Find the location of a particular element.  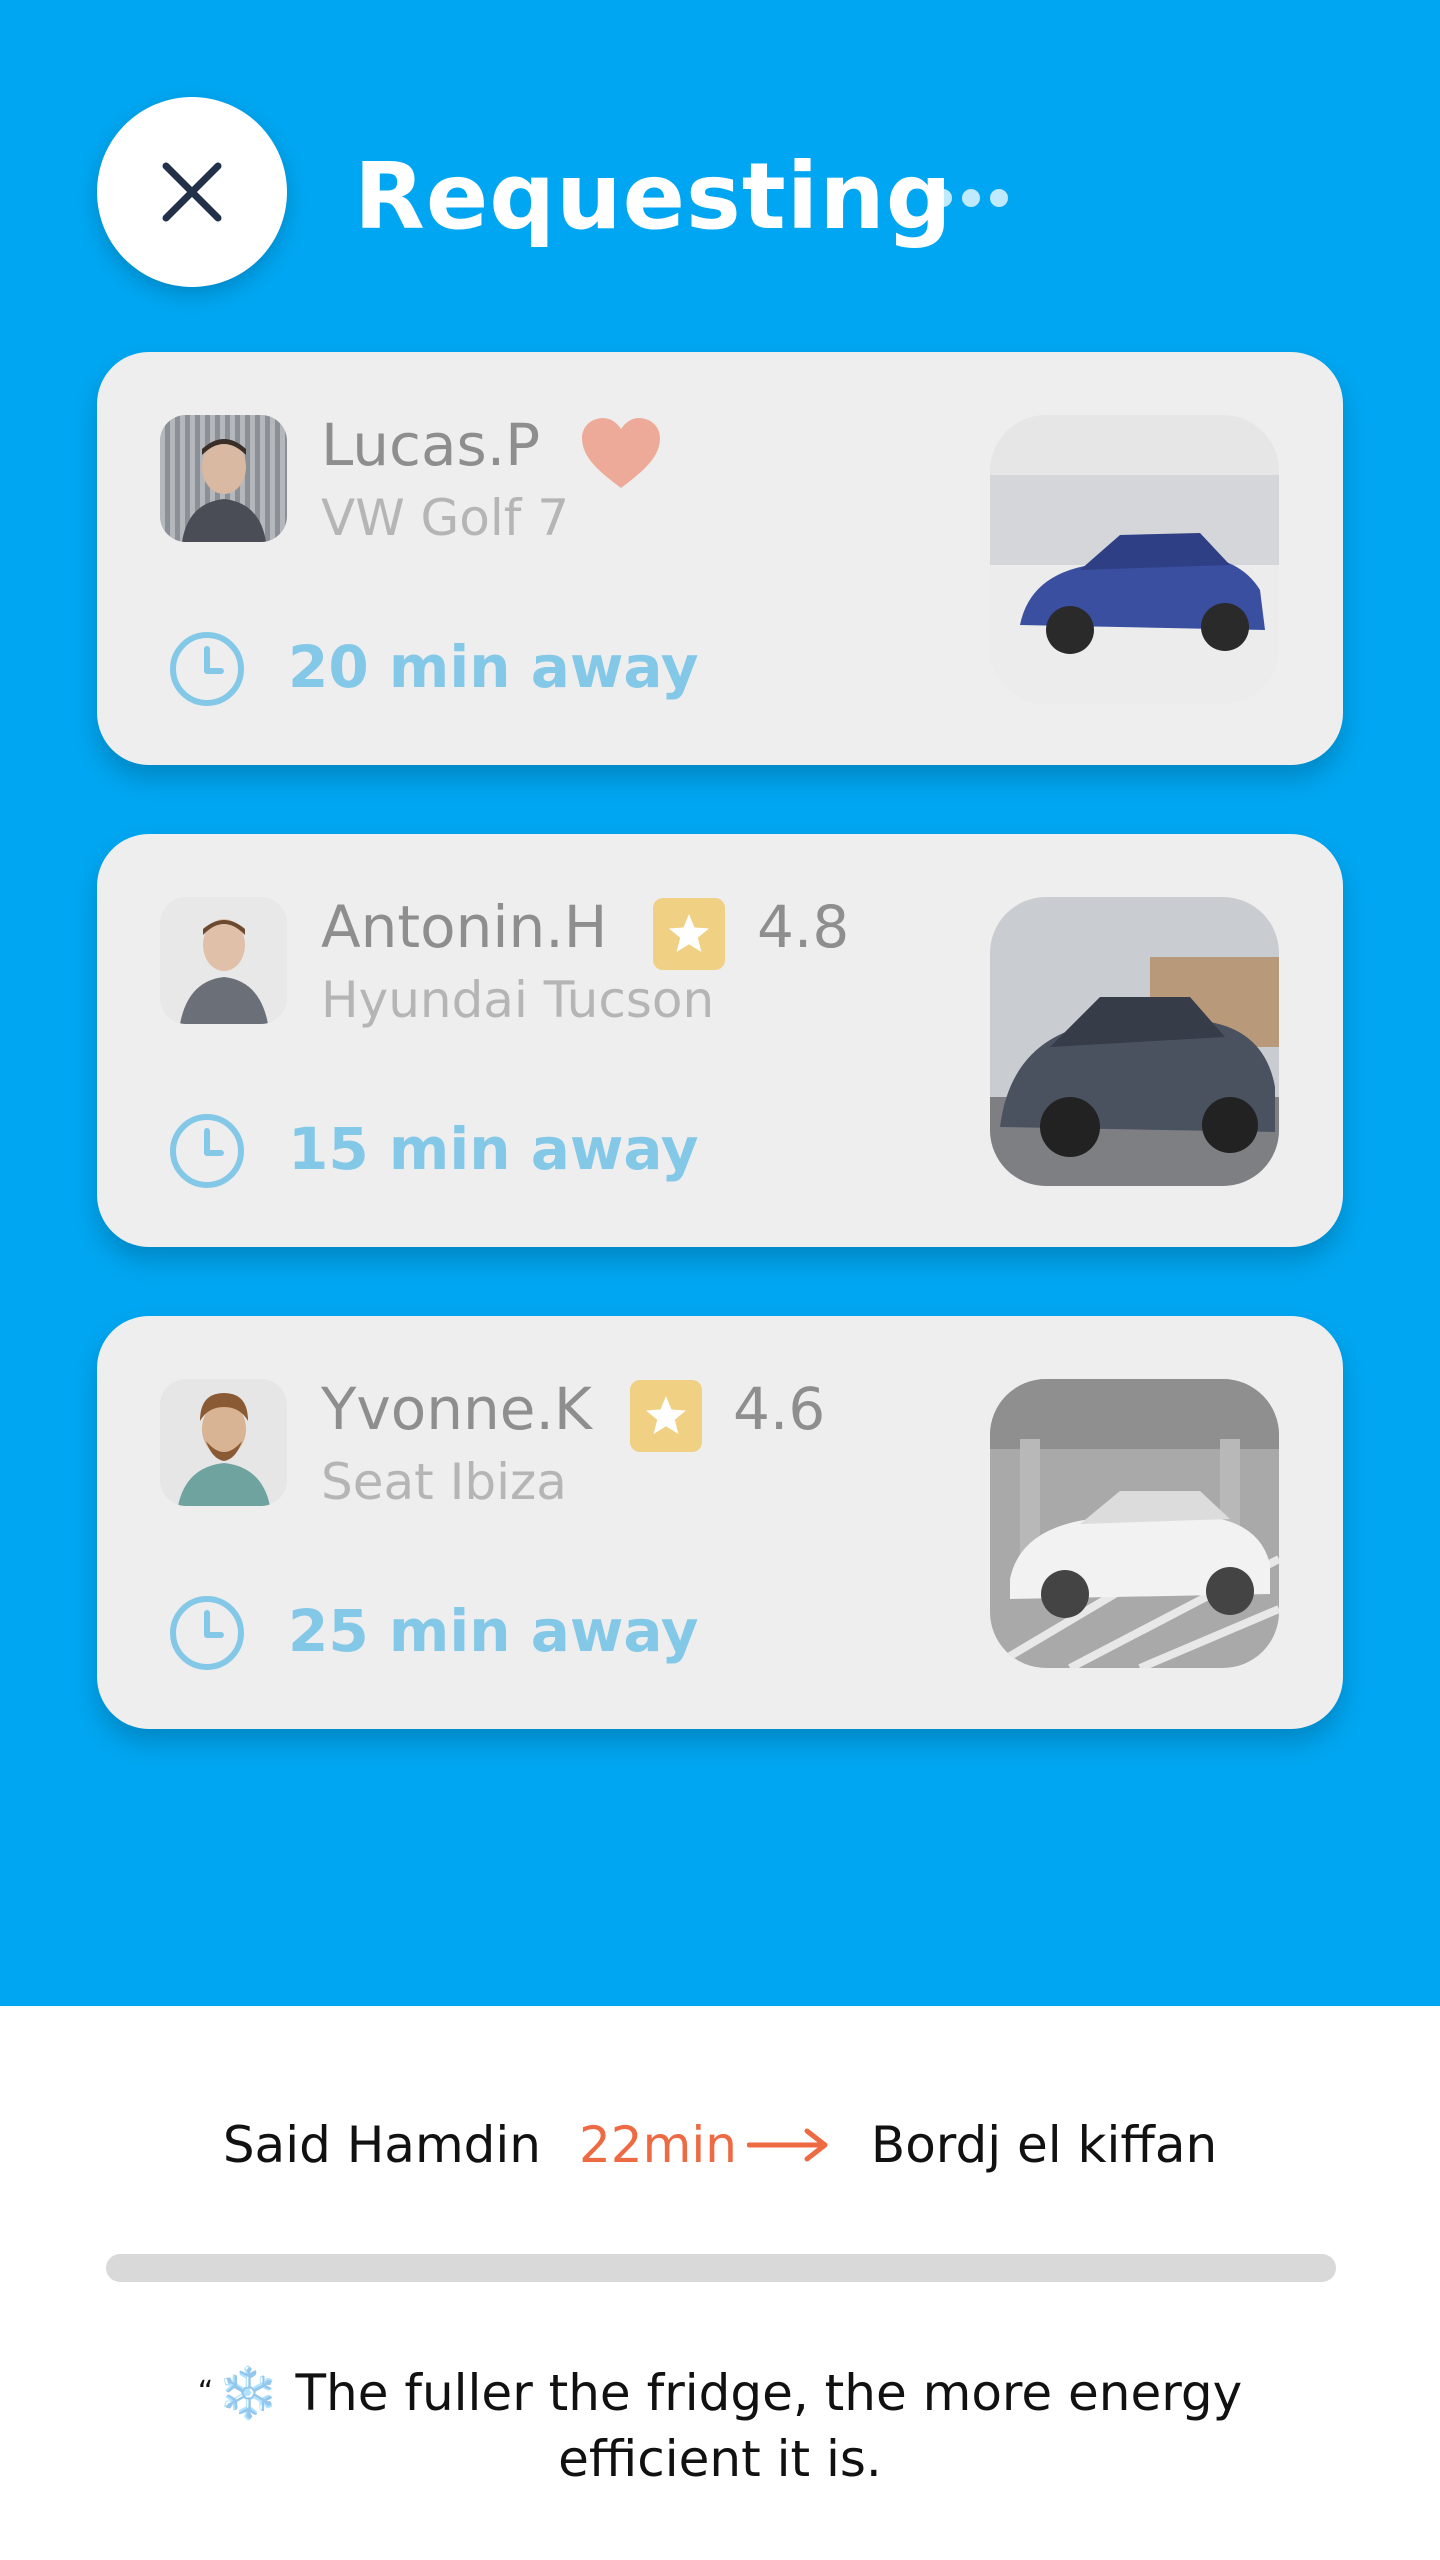

car-model: Seat Ibiza is located at coordinates (444, 1482).